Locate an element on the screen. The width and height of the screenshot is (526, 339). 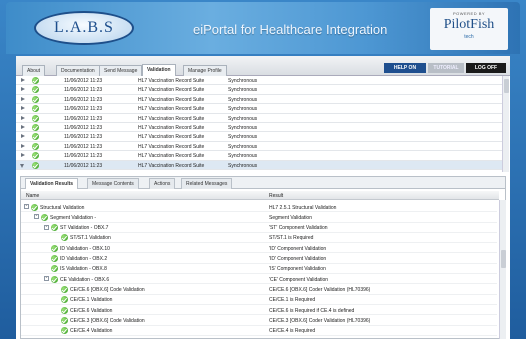
logo-text: L.A.B.S is located at coordinates (84, 27).